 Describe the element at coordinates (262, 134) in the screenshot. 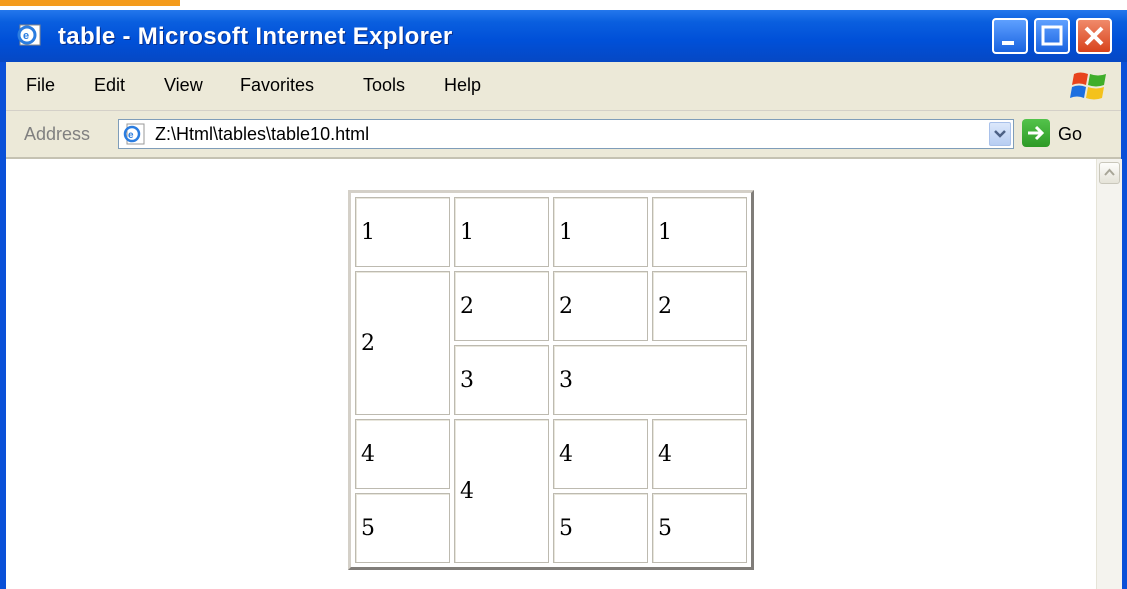

I see `address-value: Z:\Html\tables\table10.html` at that location.